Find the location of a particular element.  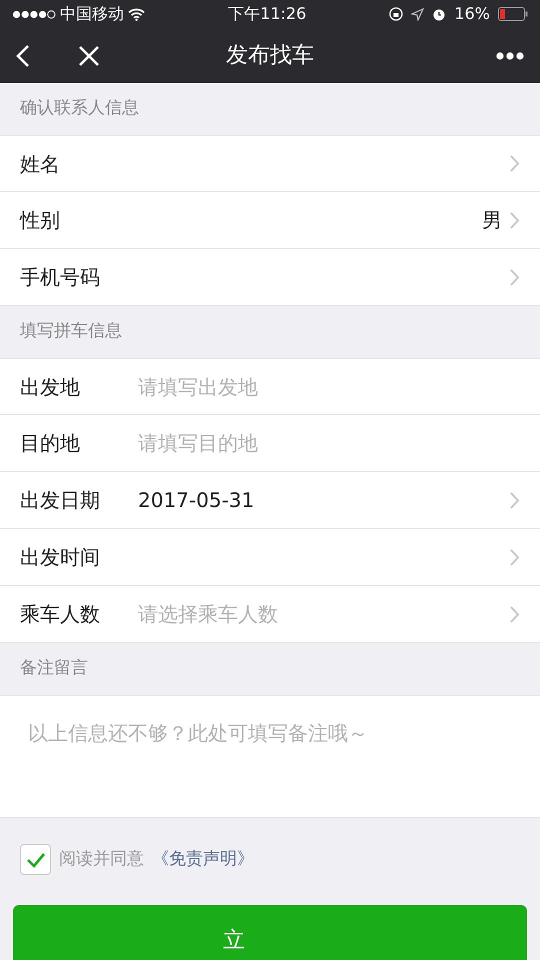

field-label: 目的地 is located at coordinates (50, 443).